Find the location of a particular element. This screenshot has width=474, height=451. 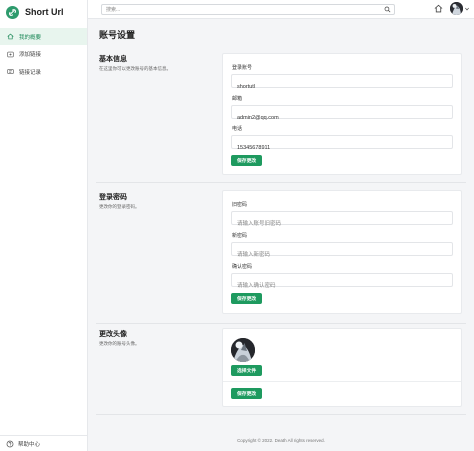

email-field is located at coordinates (342, 114).